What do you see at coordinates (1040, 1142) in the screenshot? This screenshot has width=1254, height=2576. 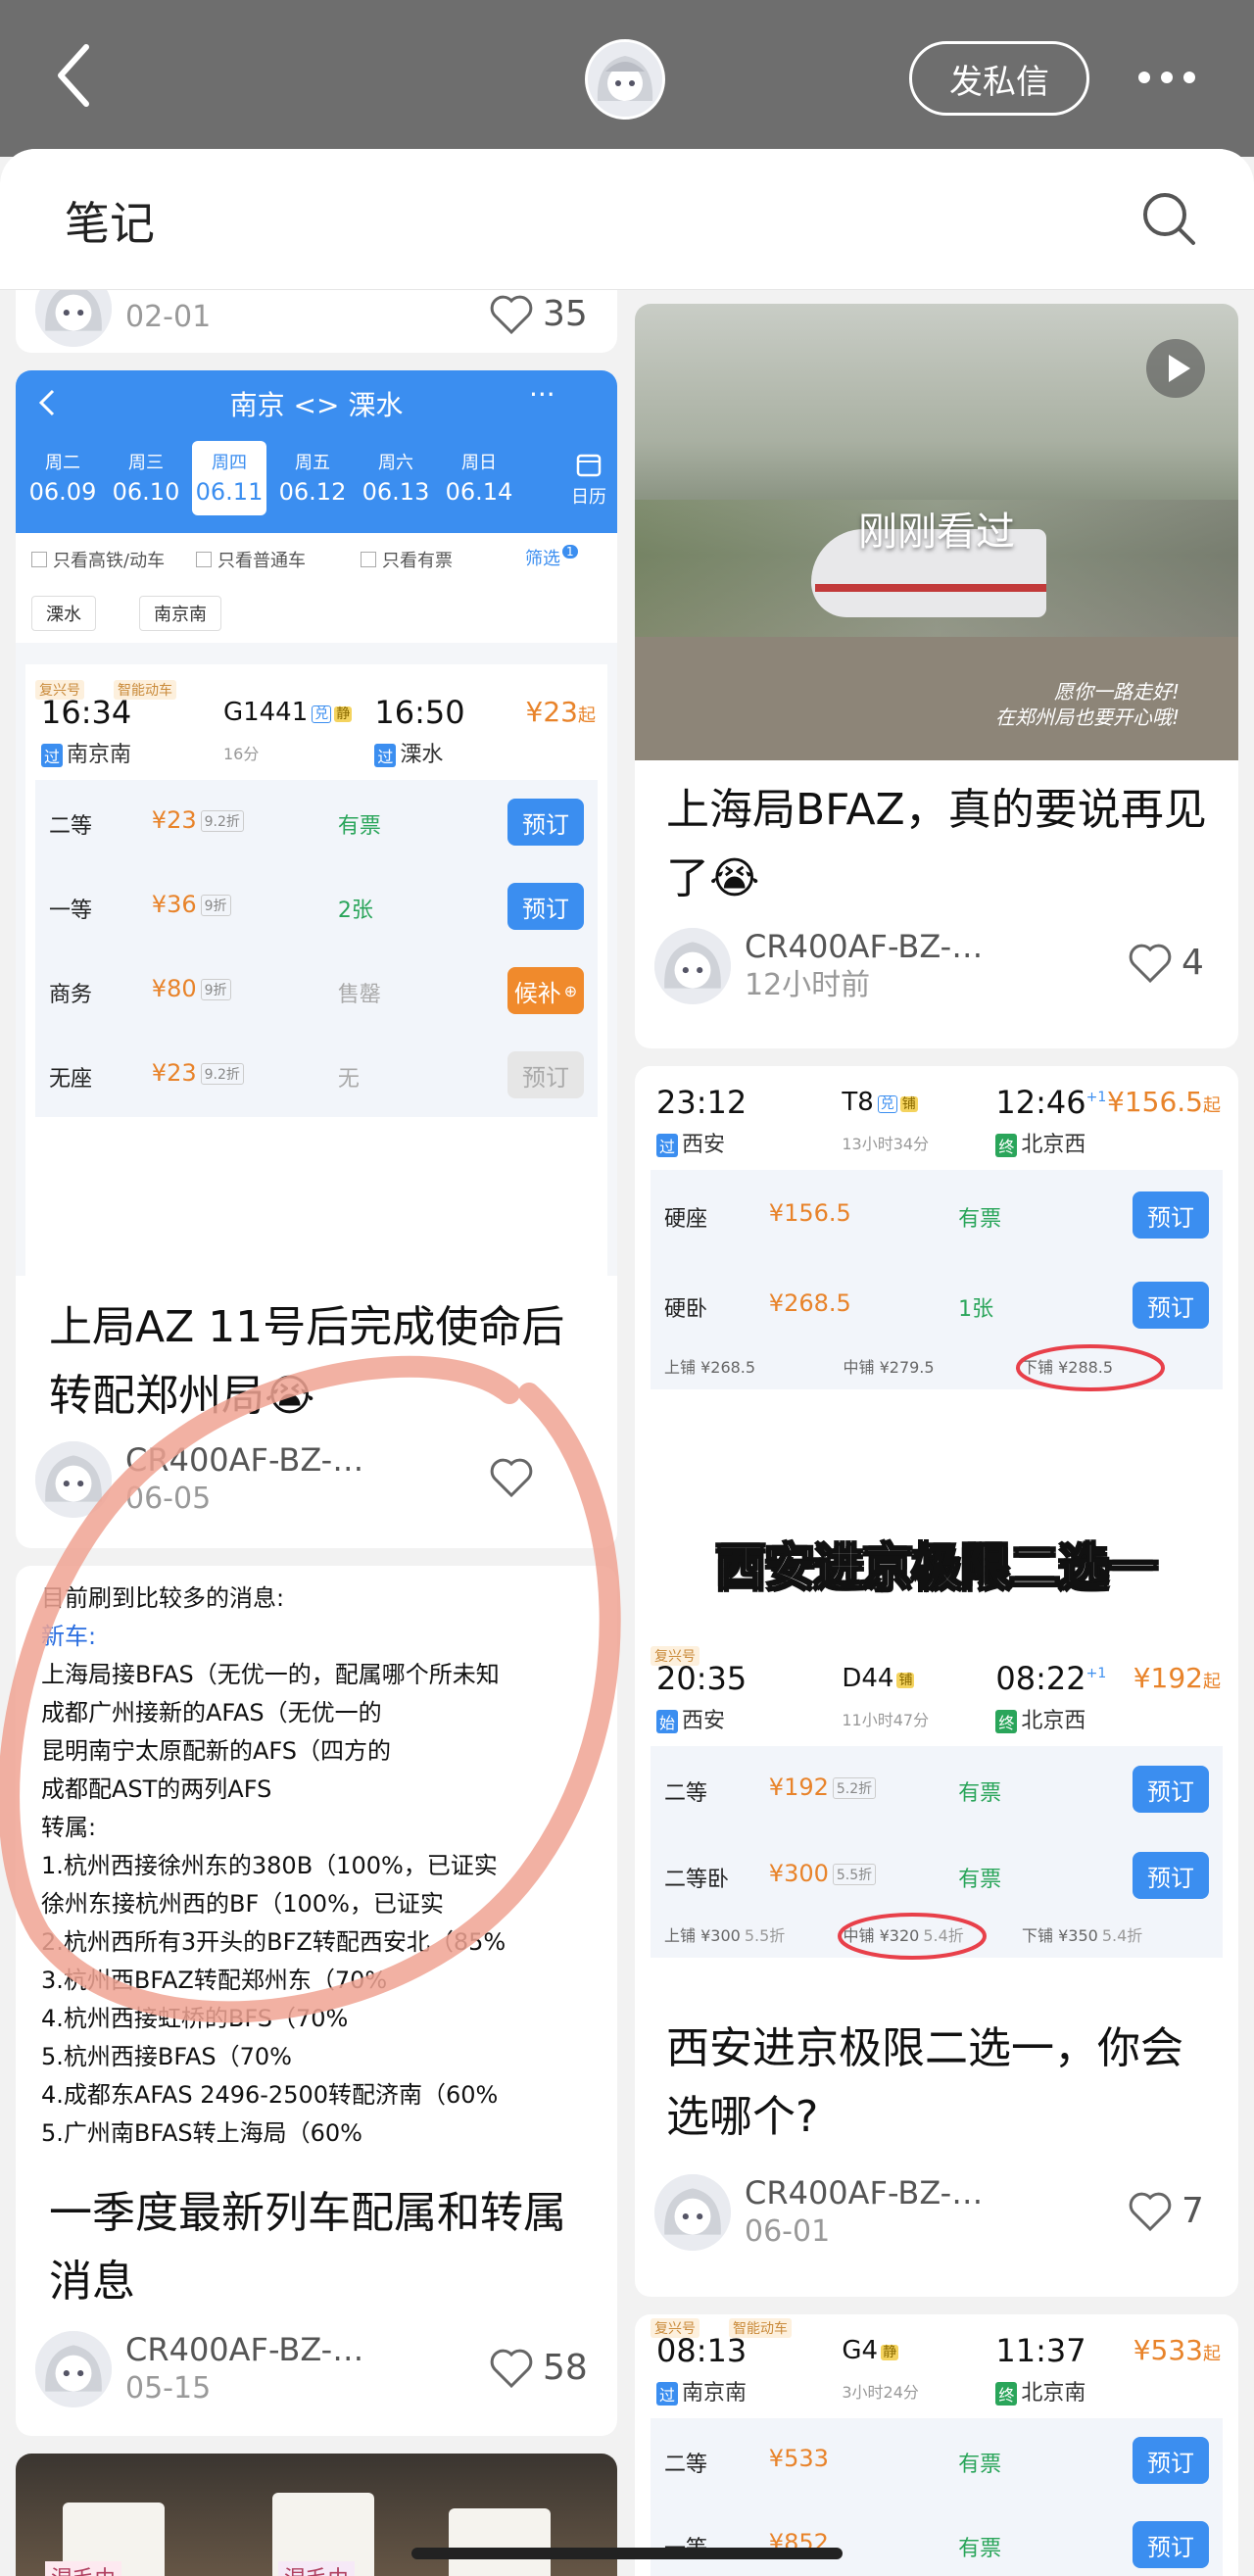 I see `dest-station: 终北京西` at bounding box center [1040, 1142].